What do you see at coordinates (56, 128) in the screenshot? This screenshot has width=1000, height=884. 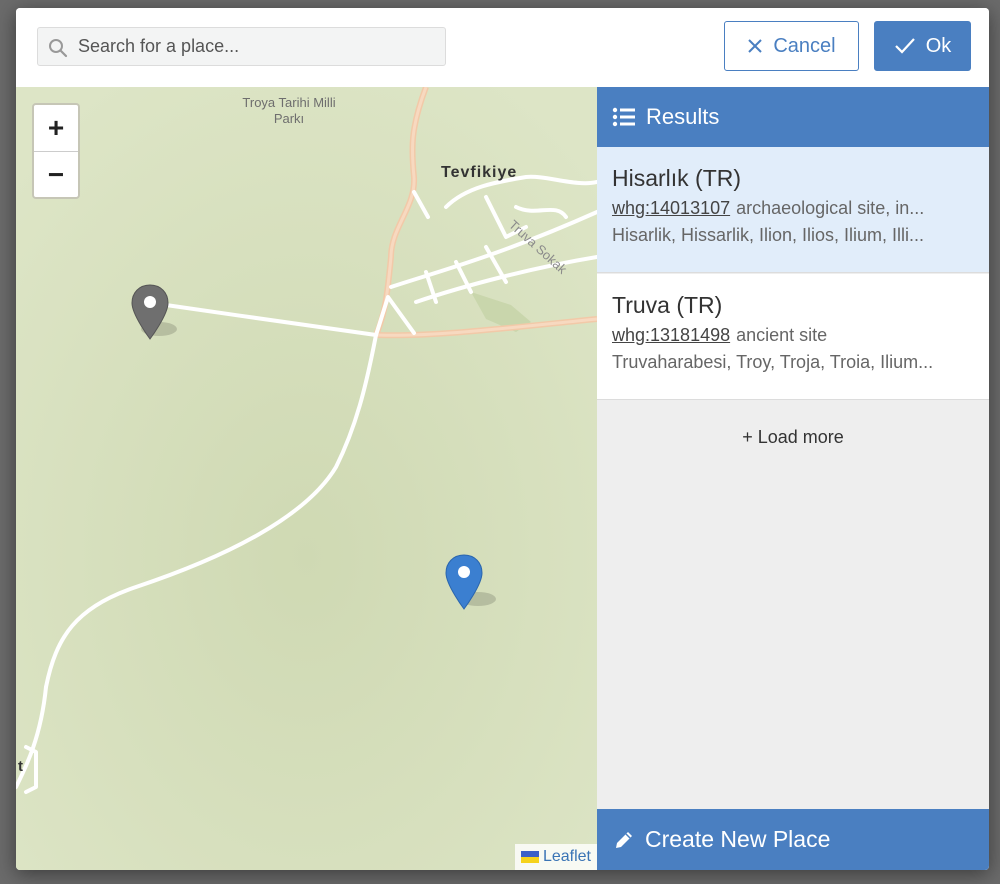 I see `zoom-in-button: +` at bounding box center [56, 128].